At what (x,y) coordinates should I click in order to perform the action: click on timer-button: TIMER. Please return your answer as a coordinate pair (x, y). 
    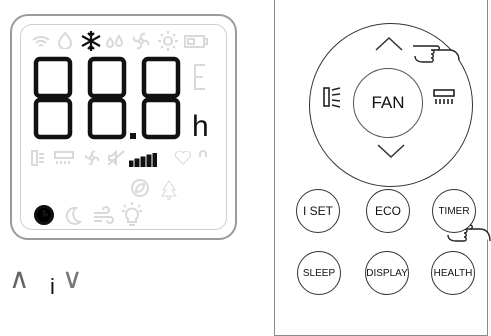
    Looking at the image, I should click on (454, 211).